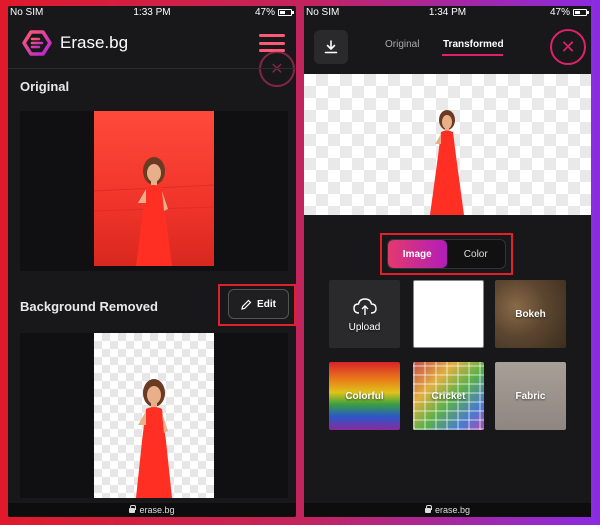 The height and width of the screenshot is (525, 600). Describe the element at coordinates (364, 327) in the screenshot. I see `upload-label: Upload` at that location.